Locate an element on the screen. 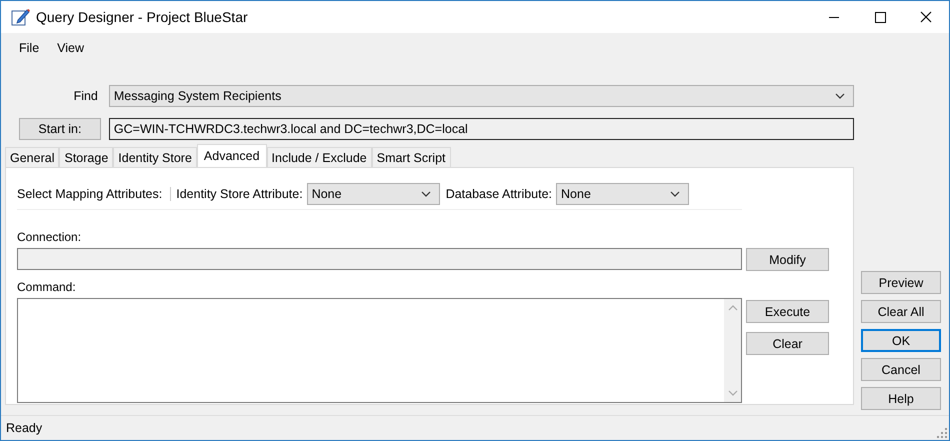  window-title: Query Designer - Project BlueStar is located at coordinates (142, 17).